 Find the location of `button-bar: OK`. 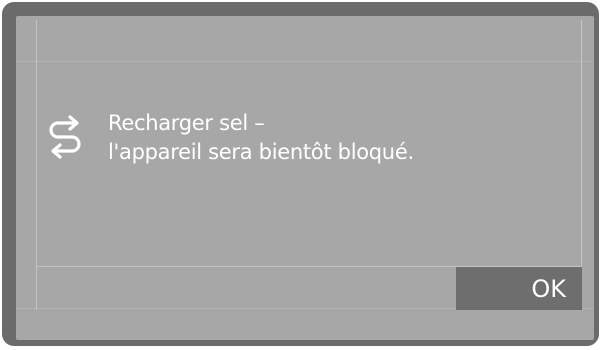

button-bar: OK is located at coordinates (309, 288).